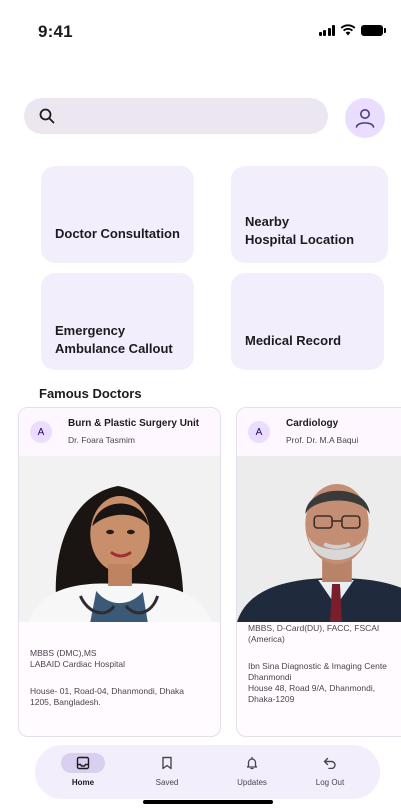 The image size is (401, 812). What do you see at coordinates (312, 688) in the screenshot?
I see `doctor-address-line: House 48, Road 9/A, Dhanmondi,` at bounding box center [312, 688].